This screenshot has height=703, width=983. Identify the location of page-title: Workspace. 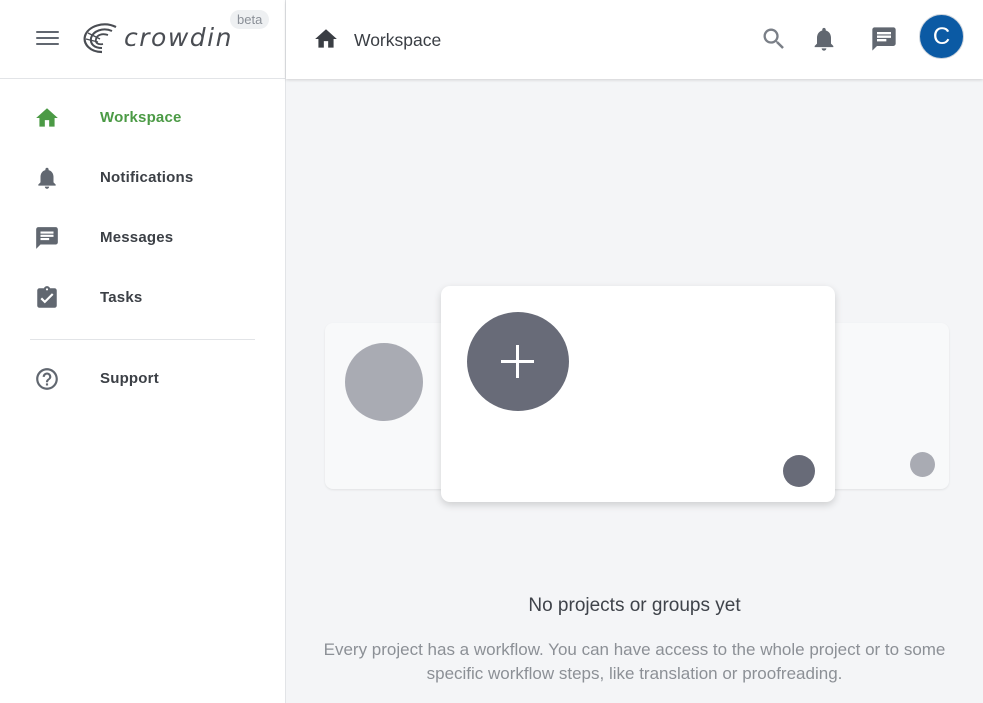
(398, 40).